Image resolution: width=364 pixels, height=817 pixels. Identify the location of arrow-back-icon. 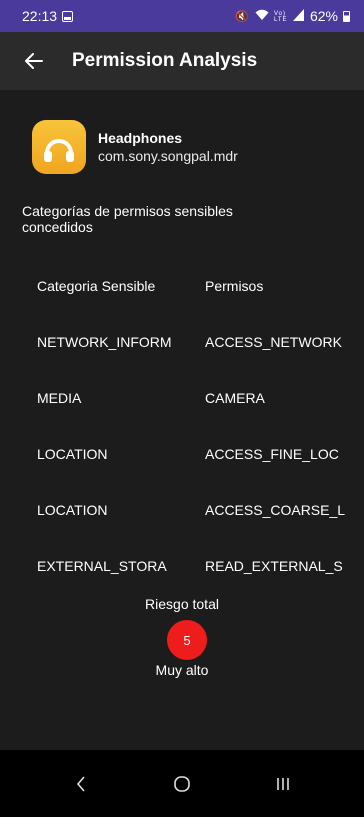
(34, 61).